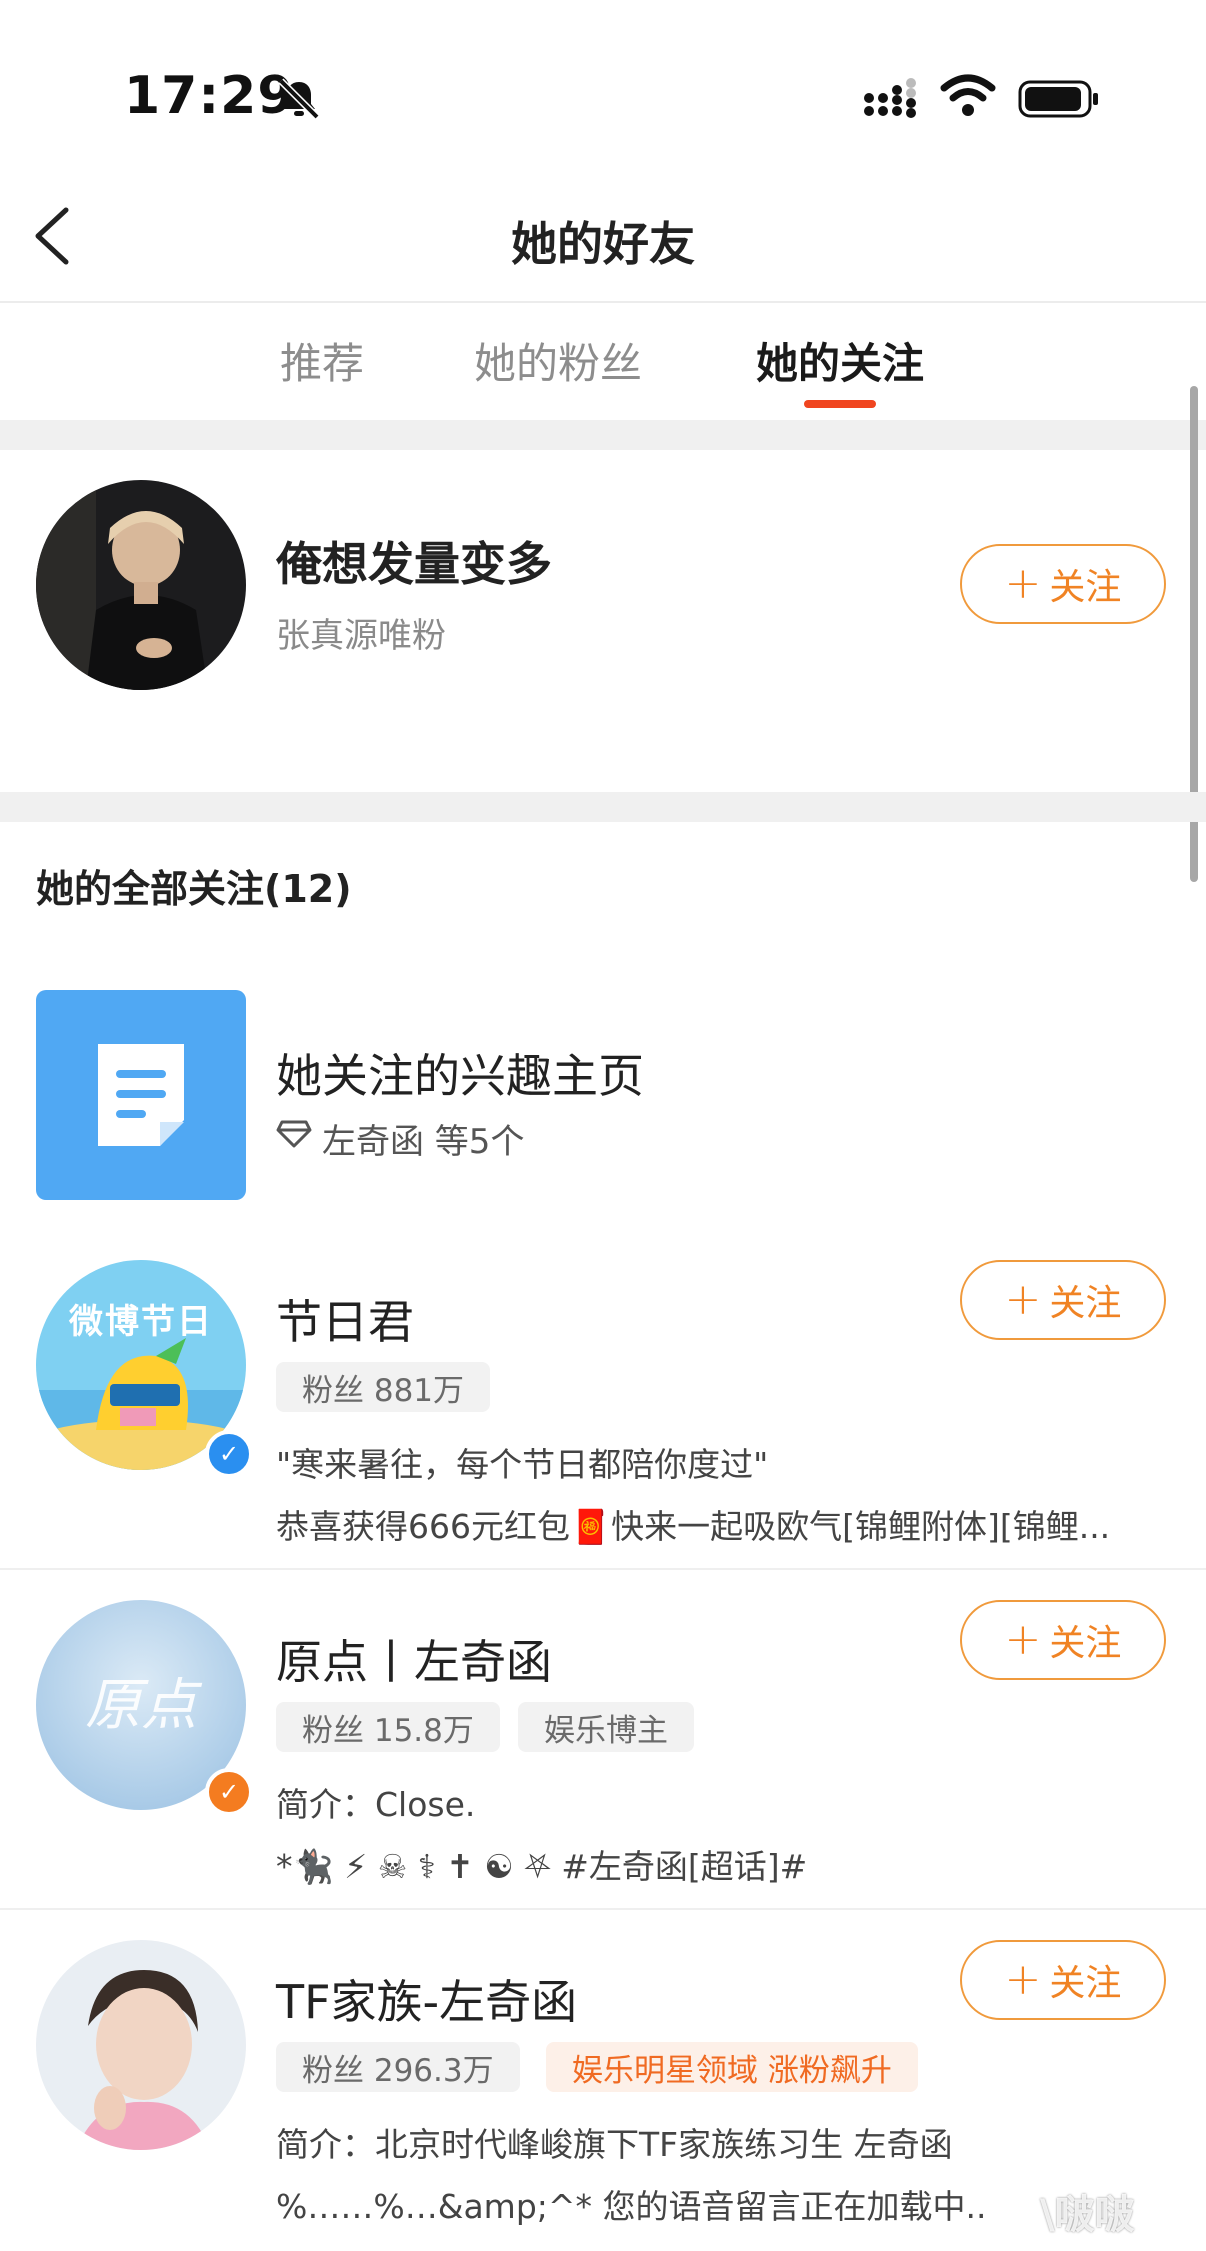 The height and width of the screenshot is (2251, 1206). Describe the element at coordinates (890, 98) in the screenshot. I see `cellular-signal-icon` at that location.